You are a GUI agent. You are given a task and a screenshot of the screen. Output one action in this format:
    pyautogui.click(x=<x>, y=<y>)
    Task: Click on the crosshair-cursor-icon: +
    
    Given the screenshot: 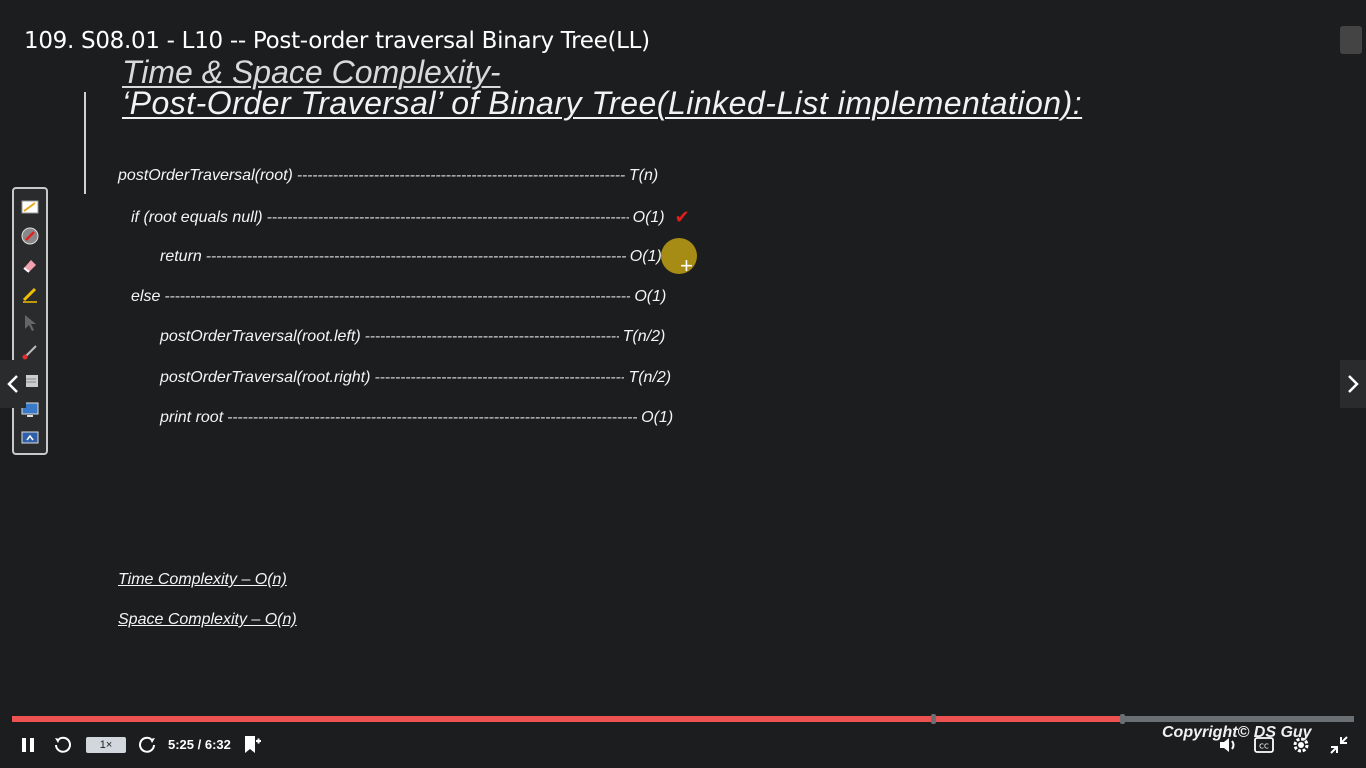 What is the action you would take?
    pyautogui.click(x=686, y=265)
    